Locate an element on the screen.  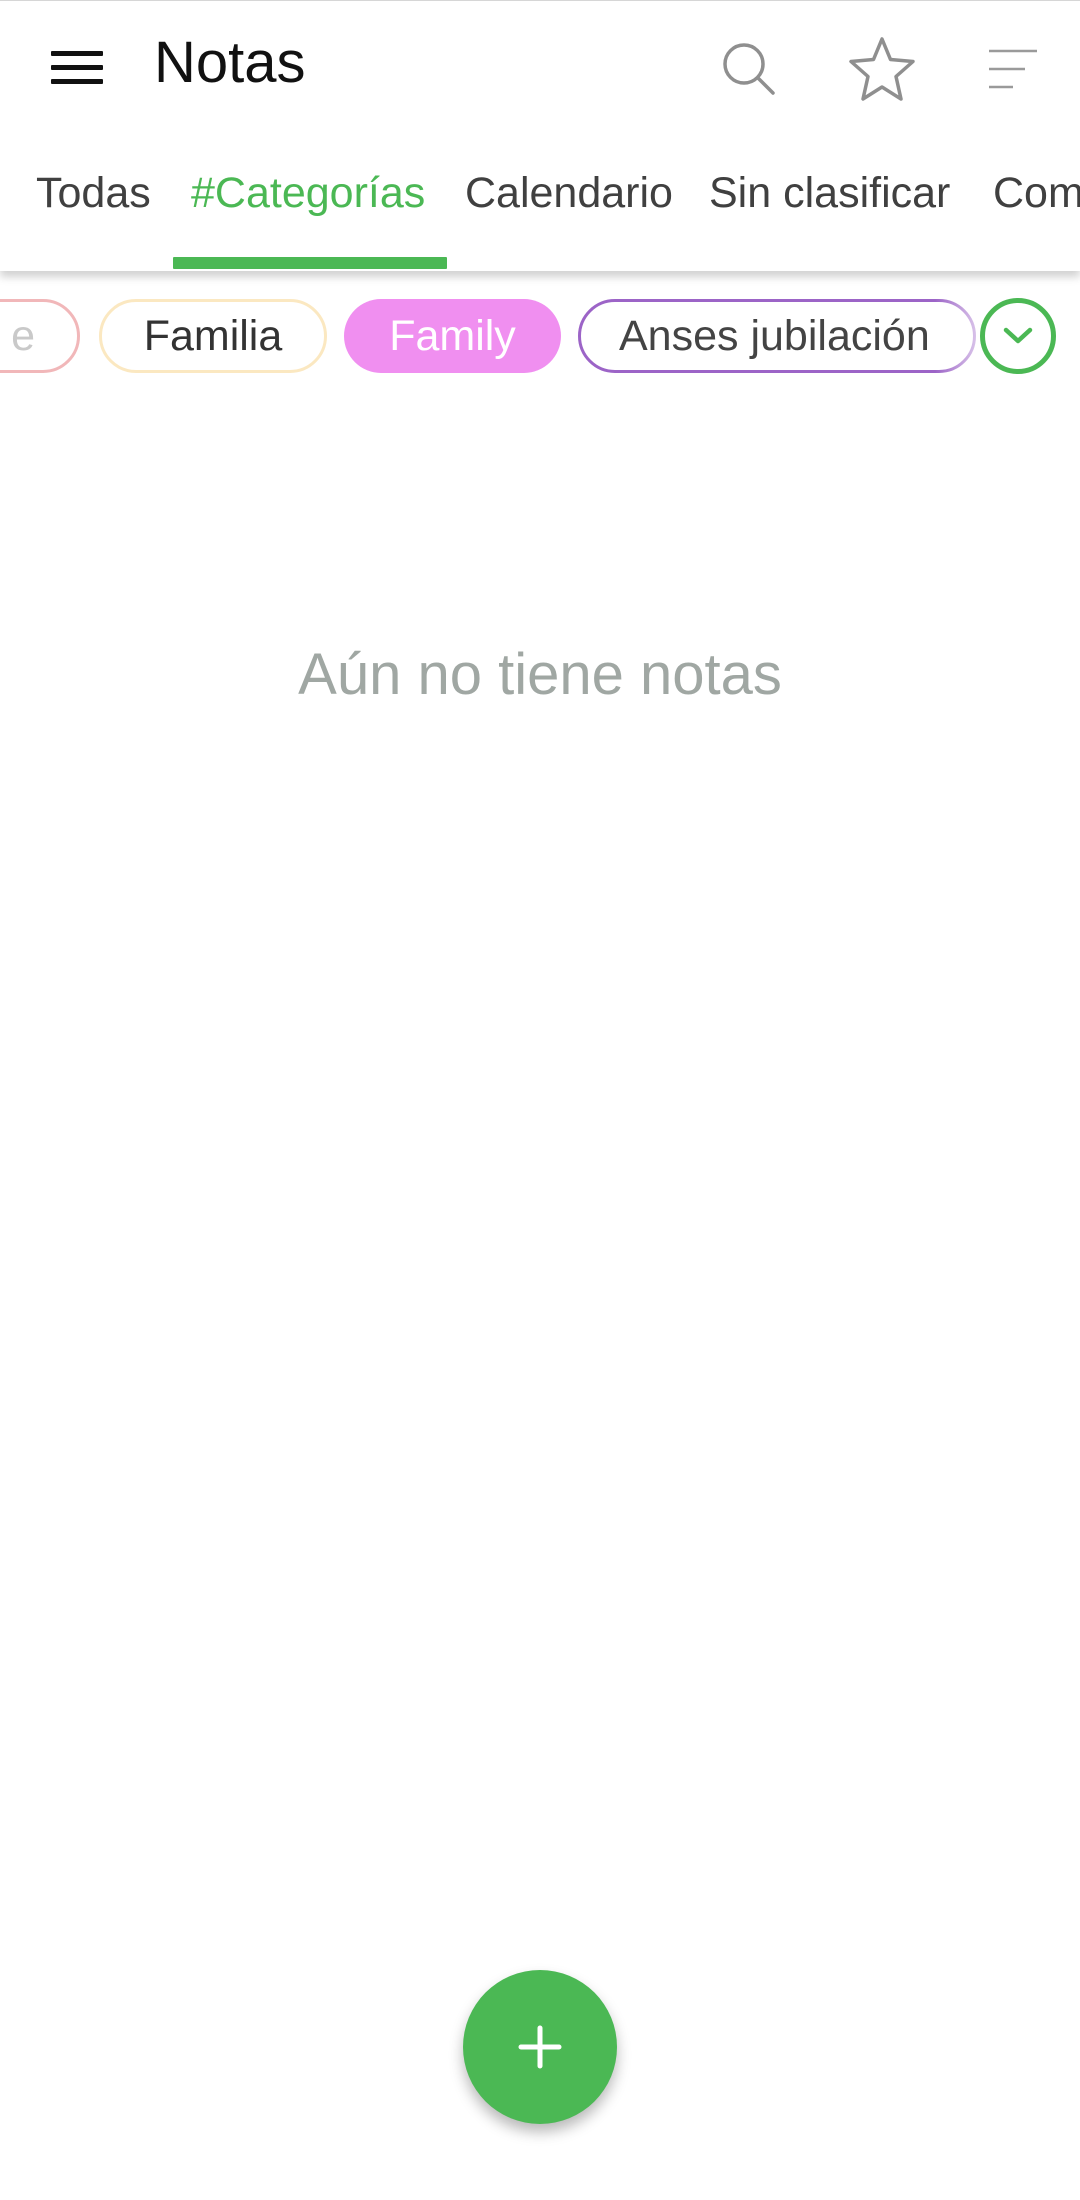
hamburger-menu-icon is located at coordinates (77, 68).